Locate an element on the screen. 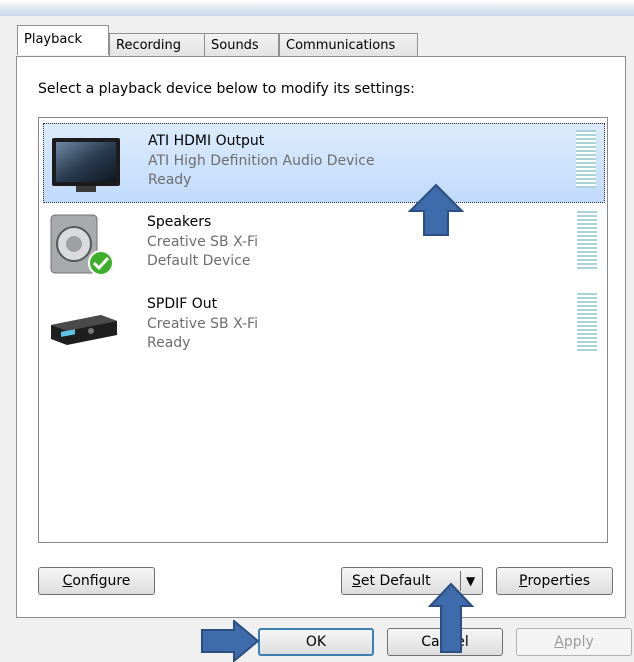  tab-sounds: Sounds is located at coordinates (241, 44).